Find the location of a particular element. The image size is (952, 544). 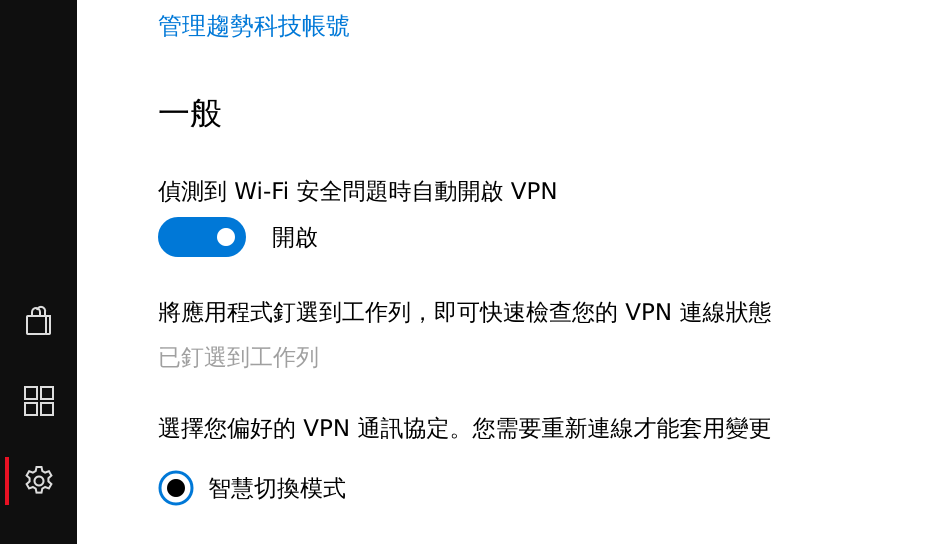

setting-label: 偵測到 Wi-Fi 安全問題時自動開啟 VPN is located at coordinates (358, 192).